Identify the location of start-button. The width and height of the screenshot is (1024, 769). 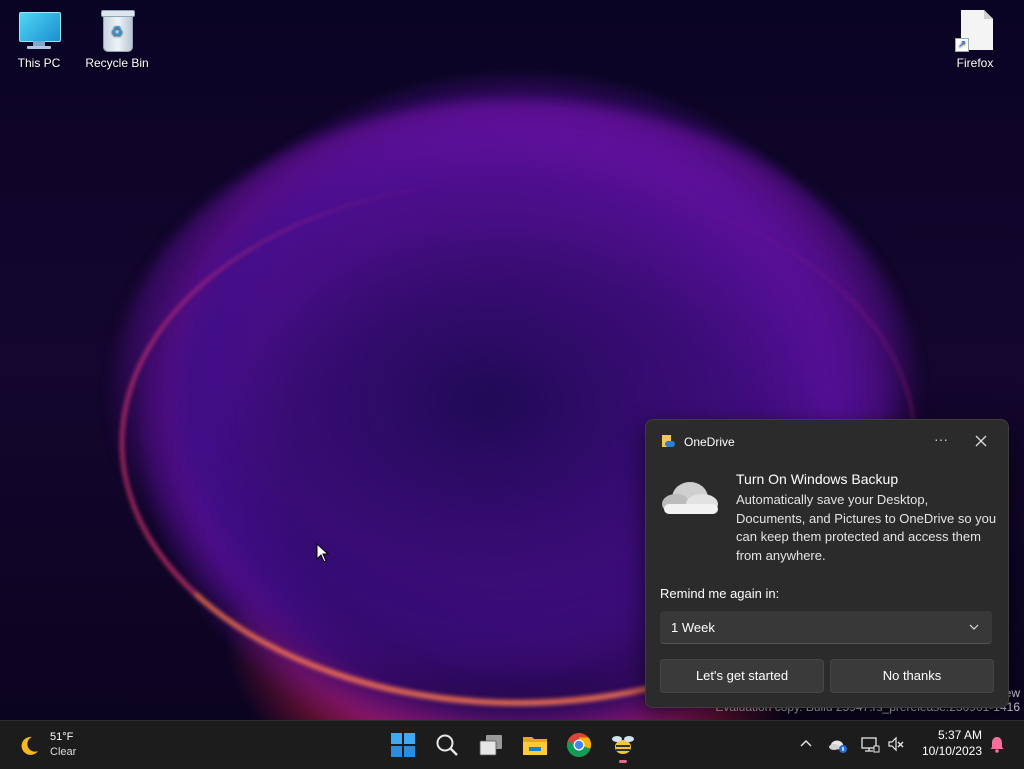
(403, 745).